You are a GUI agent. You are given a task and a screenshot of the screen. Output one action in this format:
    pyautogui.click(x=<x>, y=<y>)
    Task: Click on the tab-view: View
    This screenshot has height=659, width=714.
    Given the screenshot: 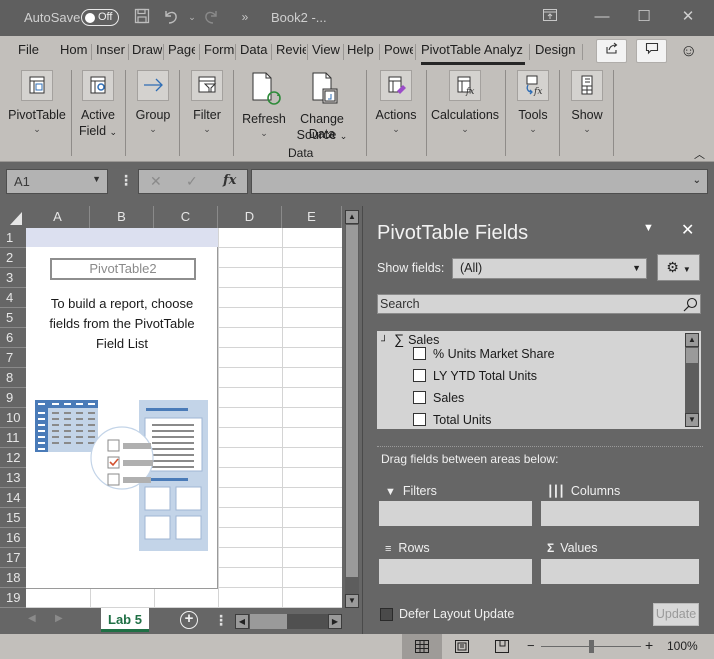 What is the action you would take?
    pyautogui.click(x=326, y=49)
    